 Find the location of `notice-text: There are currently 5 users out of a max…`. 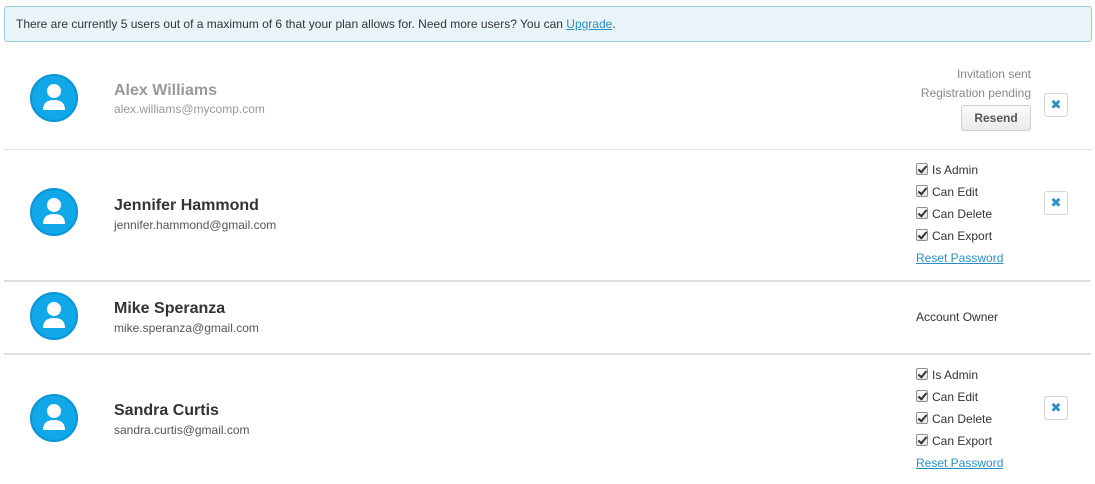

notice-text: There are currently 5 users out of a max… is located at coordinates (291, 24).